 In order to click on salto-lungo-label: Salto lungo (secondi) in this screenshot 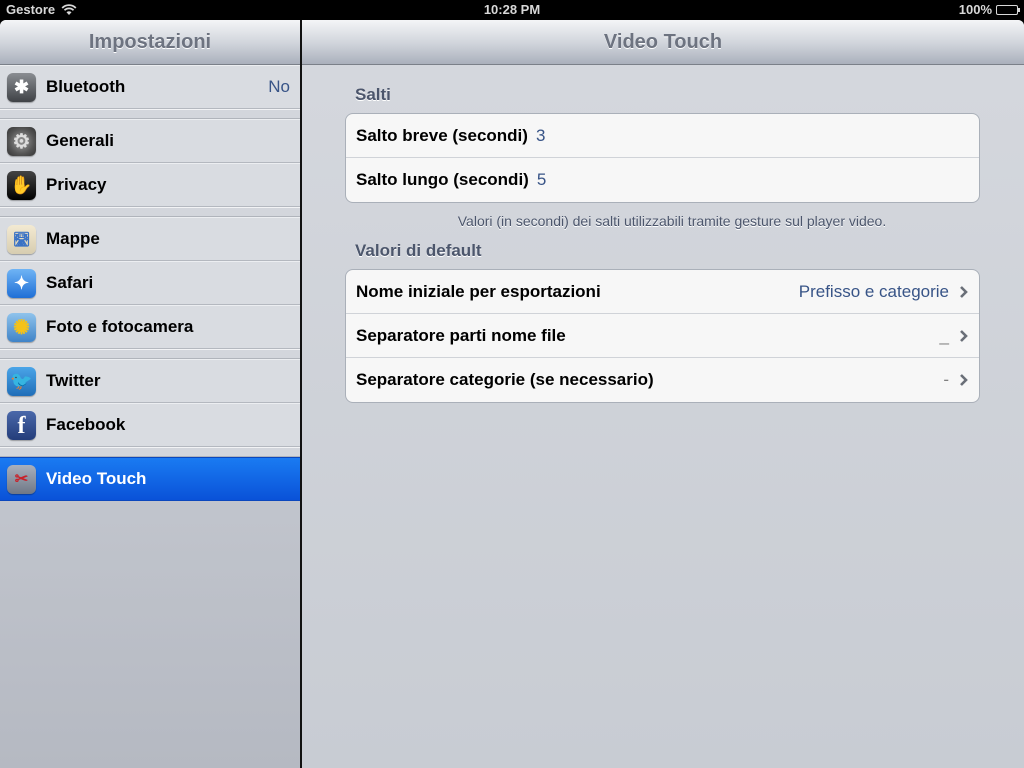, I will do `click(442, 179)`.